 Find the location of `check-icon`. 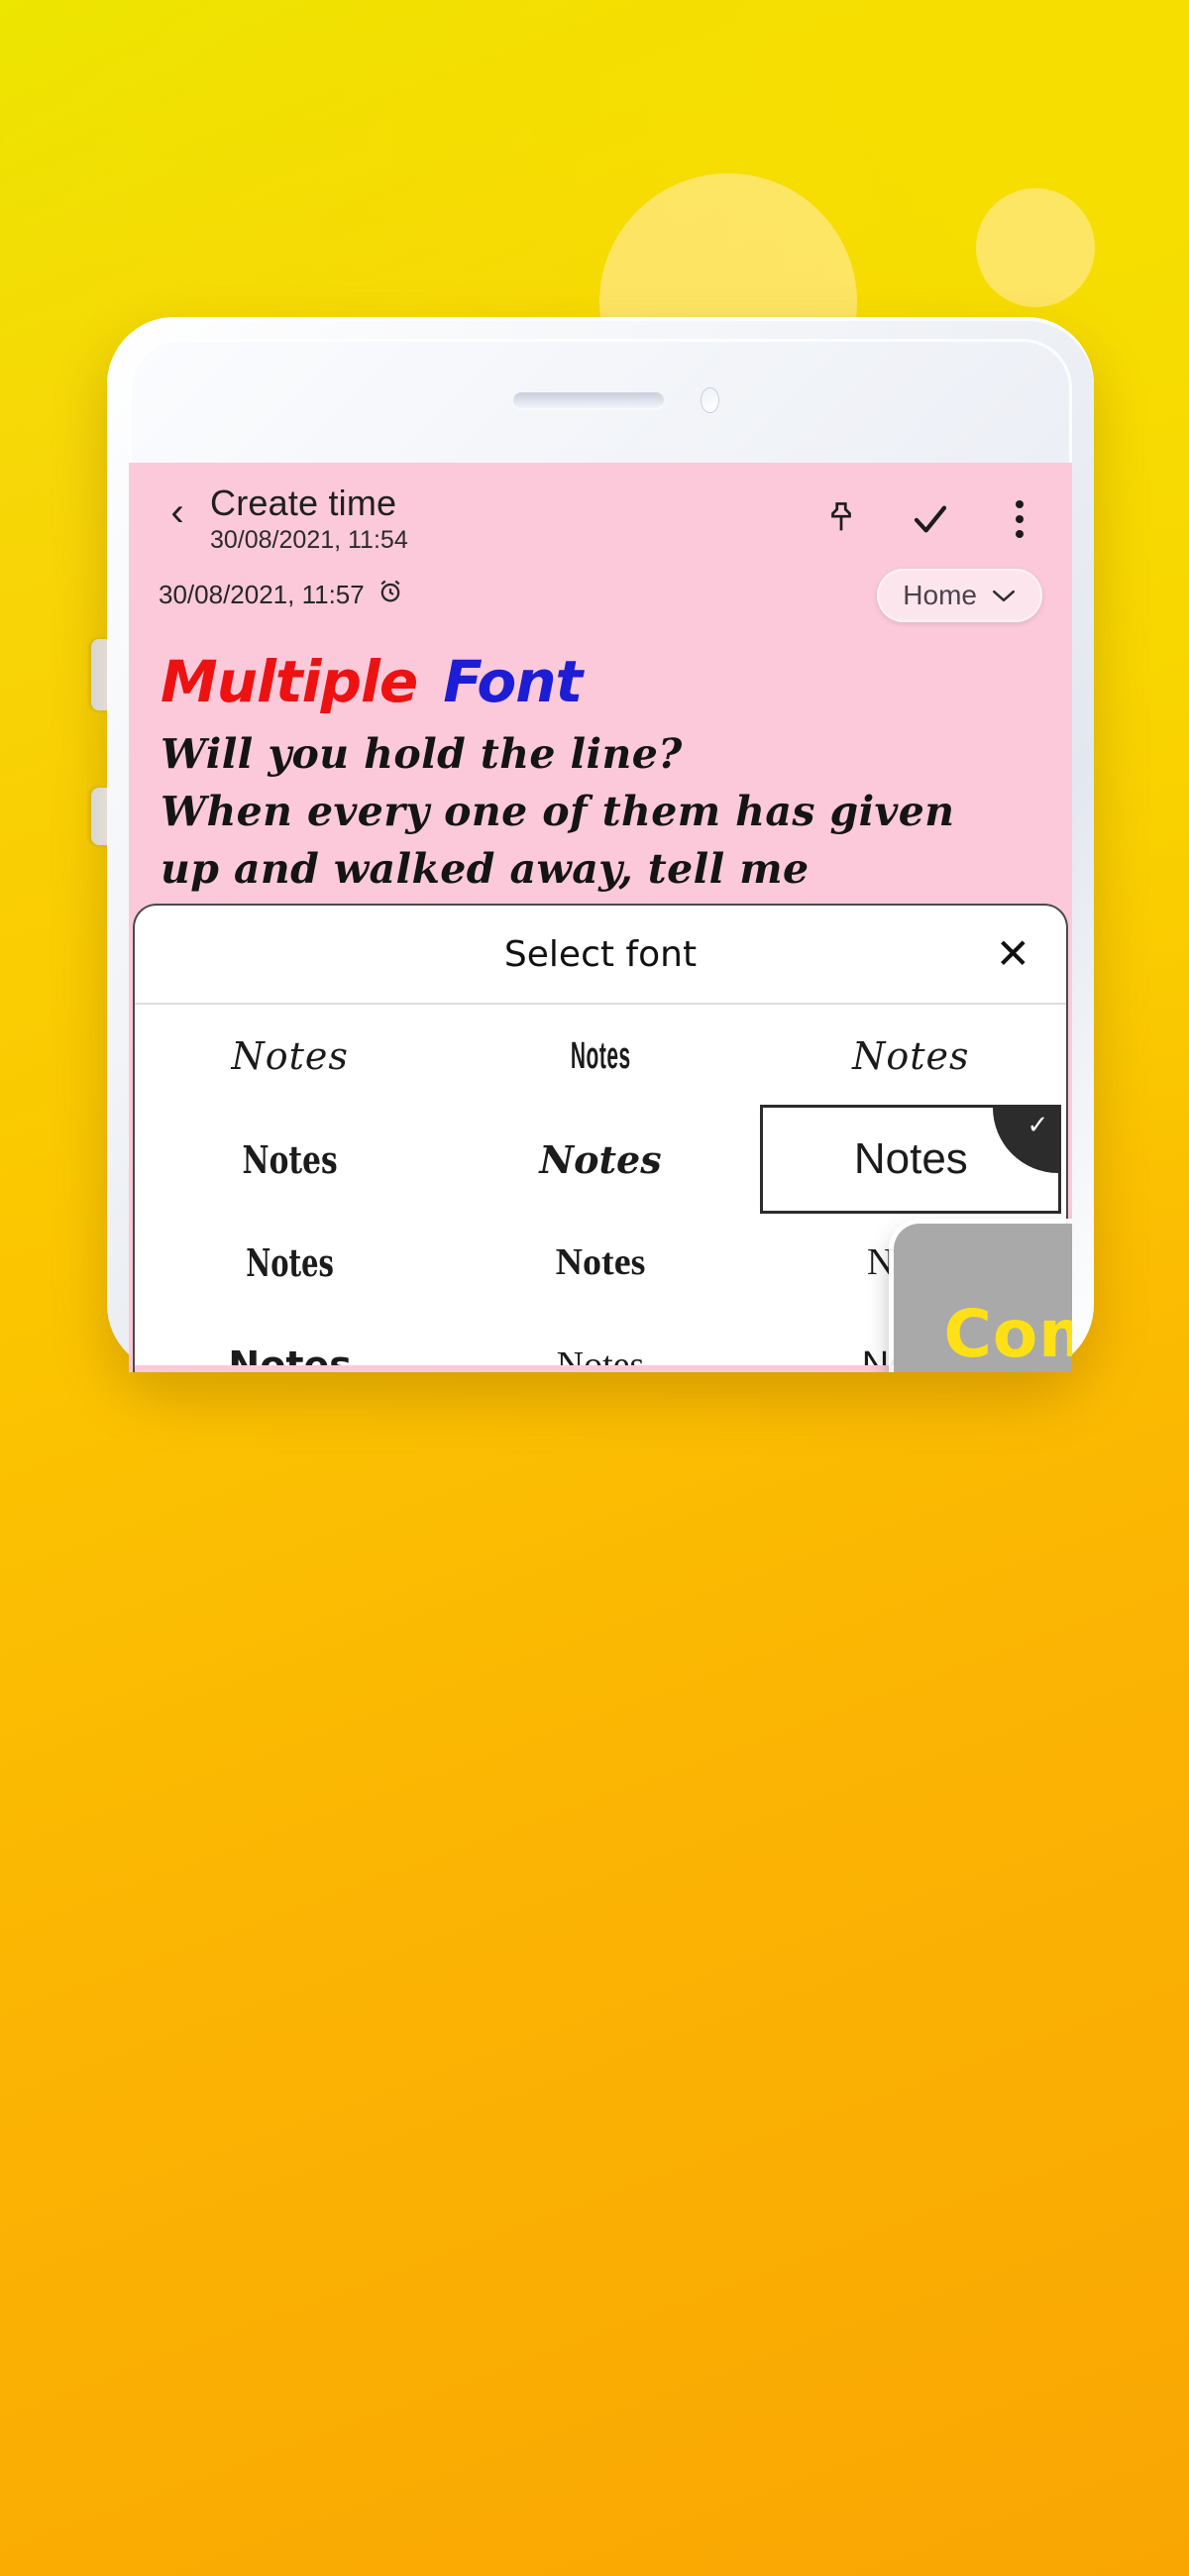

check-icon is located at coordinates (930, 519).